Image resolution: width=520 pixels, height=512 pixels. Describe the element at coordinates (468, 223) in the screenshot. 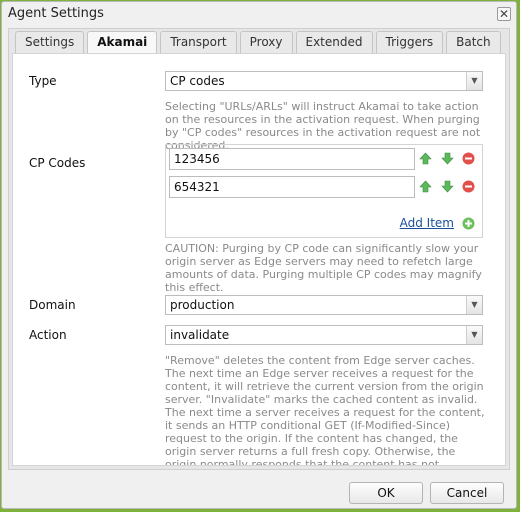

I see `add-icon` at that location.